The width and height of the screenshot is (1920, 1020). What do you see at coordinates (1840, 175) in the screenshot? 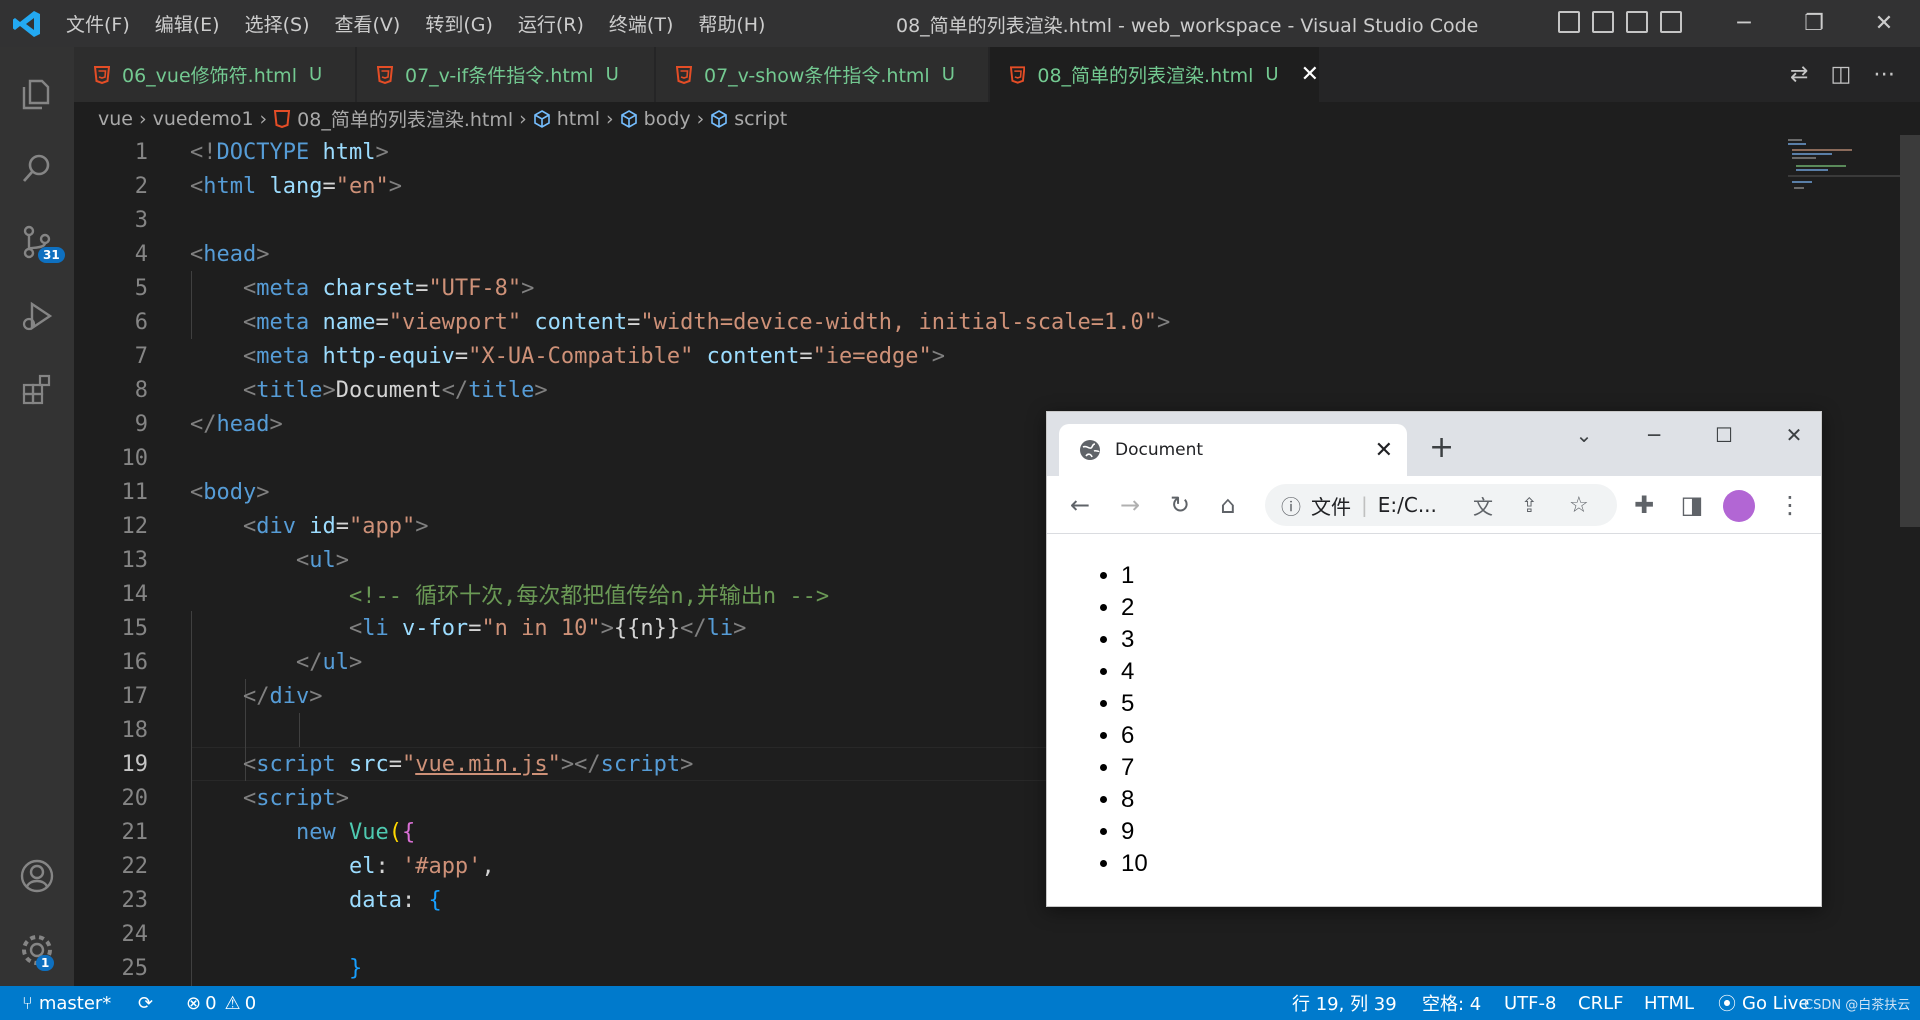
I see `minimap` at bounding box center [1840, 175].